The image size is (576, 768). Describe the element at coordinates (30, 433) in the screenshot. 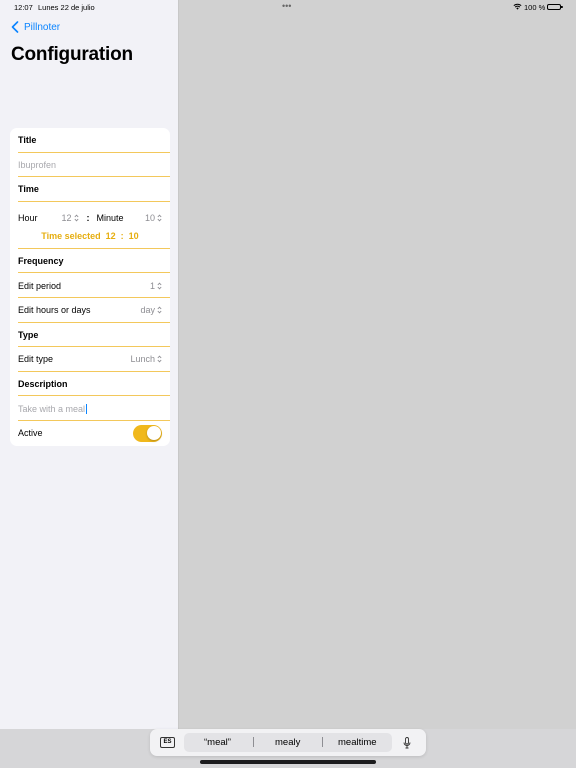

I see `active-label: Active` at that location.